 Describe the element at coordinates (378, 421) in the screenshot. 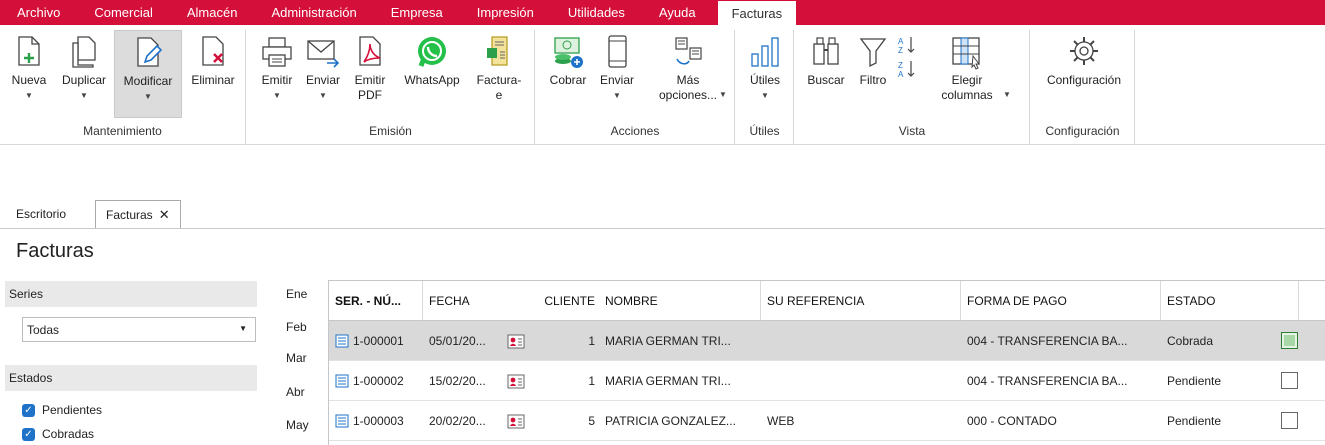

I see `cell-numero: 1-000003` at that location.